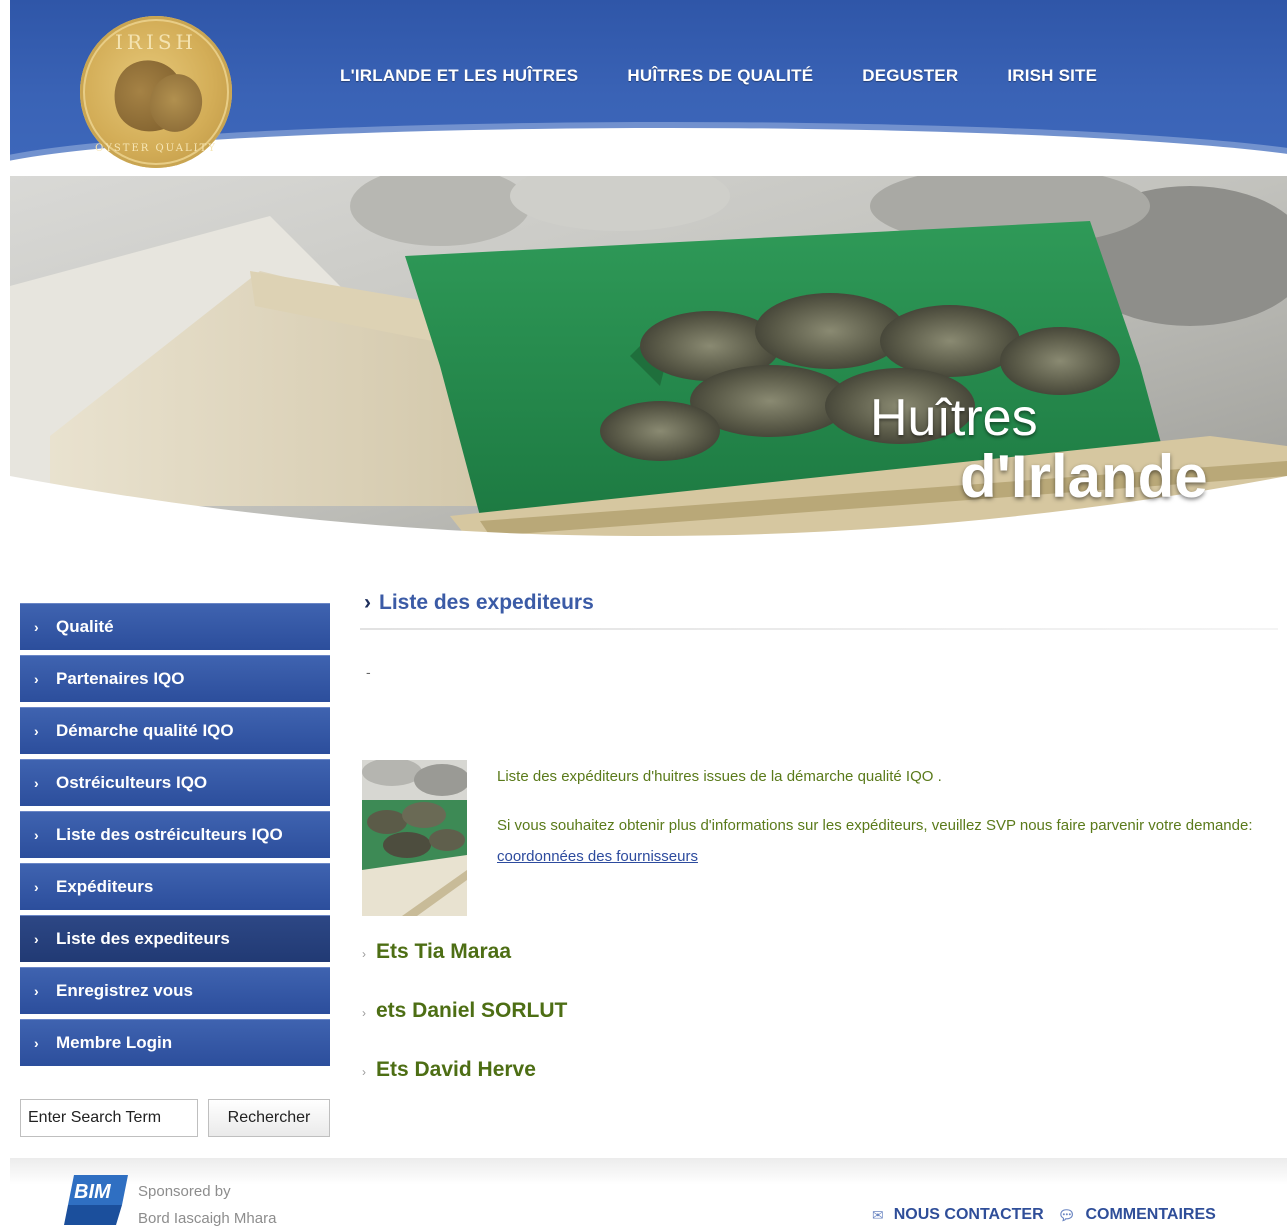 The height and width of the screenshot is (1232, 1287). Describe the element at coordinates (486, 602) in the screenshot. I see `page-title-text: Liste des expediteurs` at that location.